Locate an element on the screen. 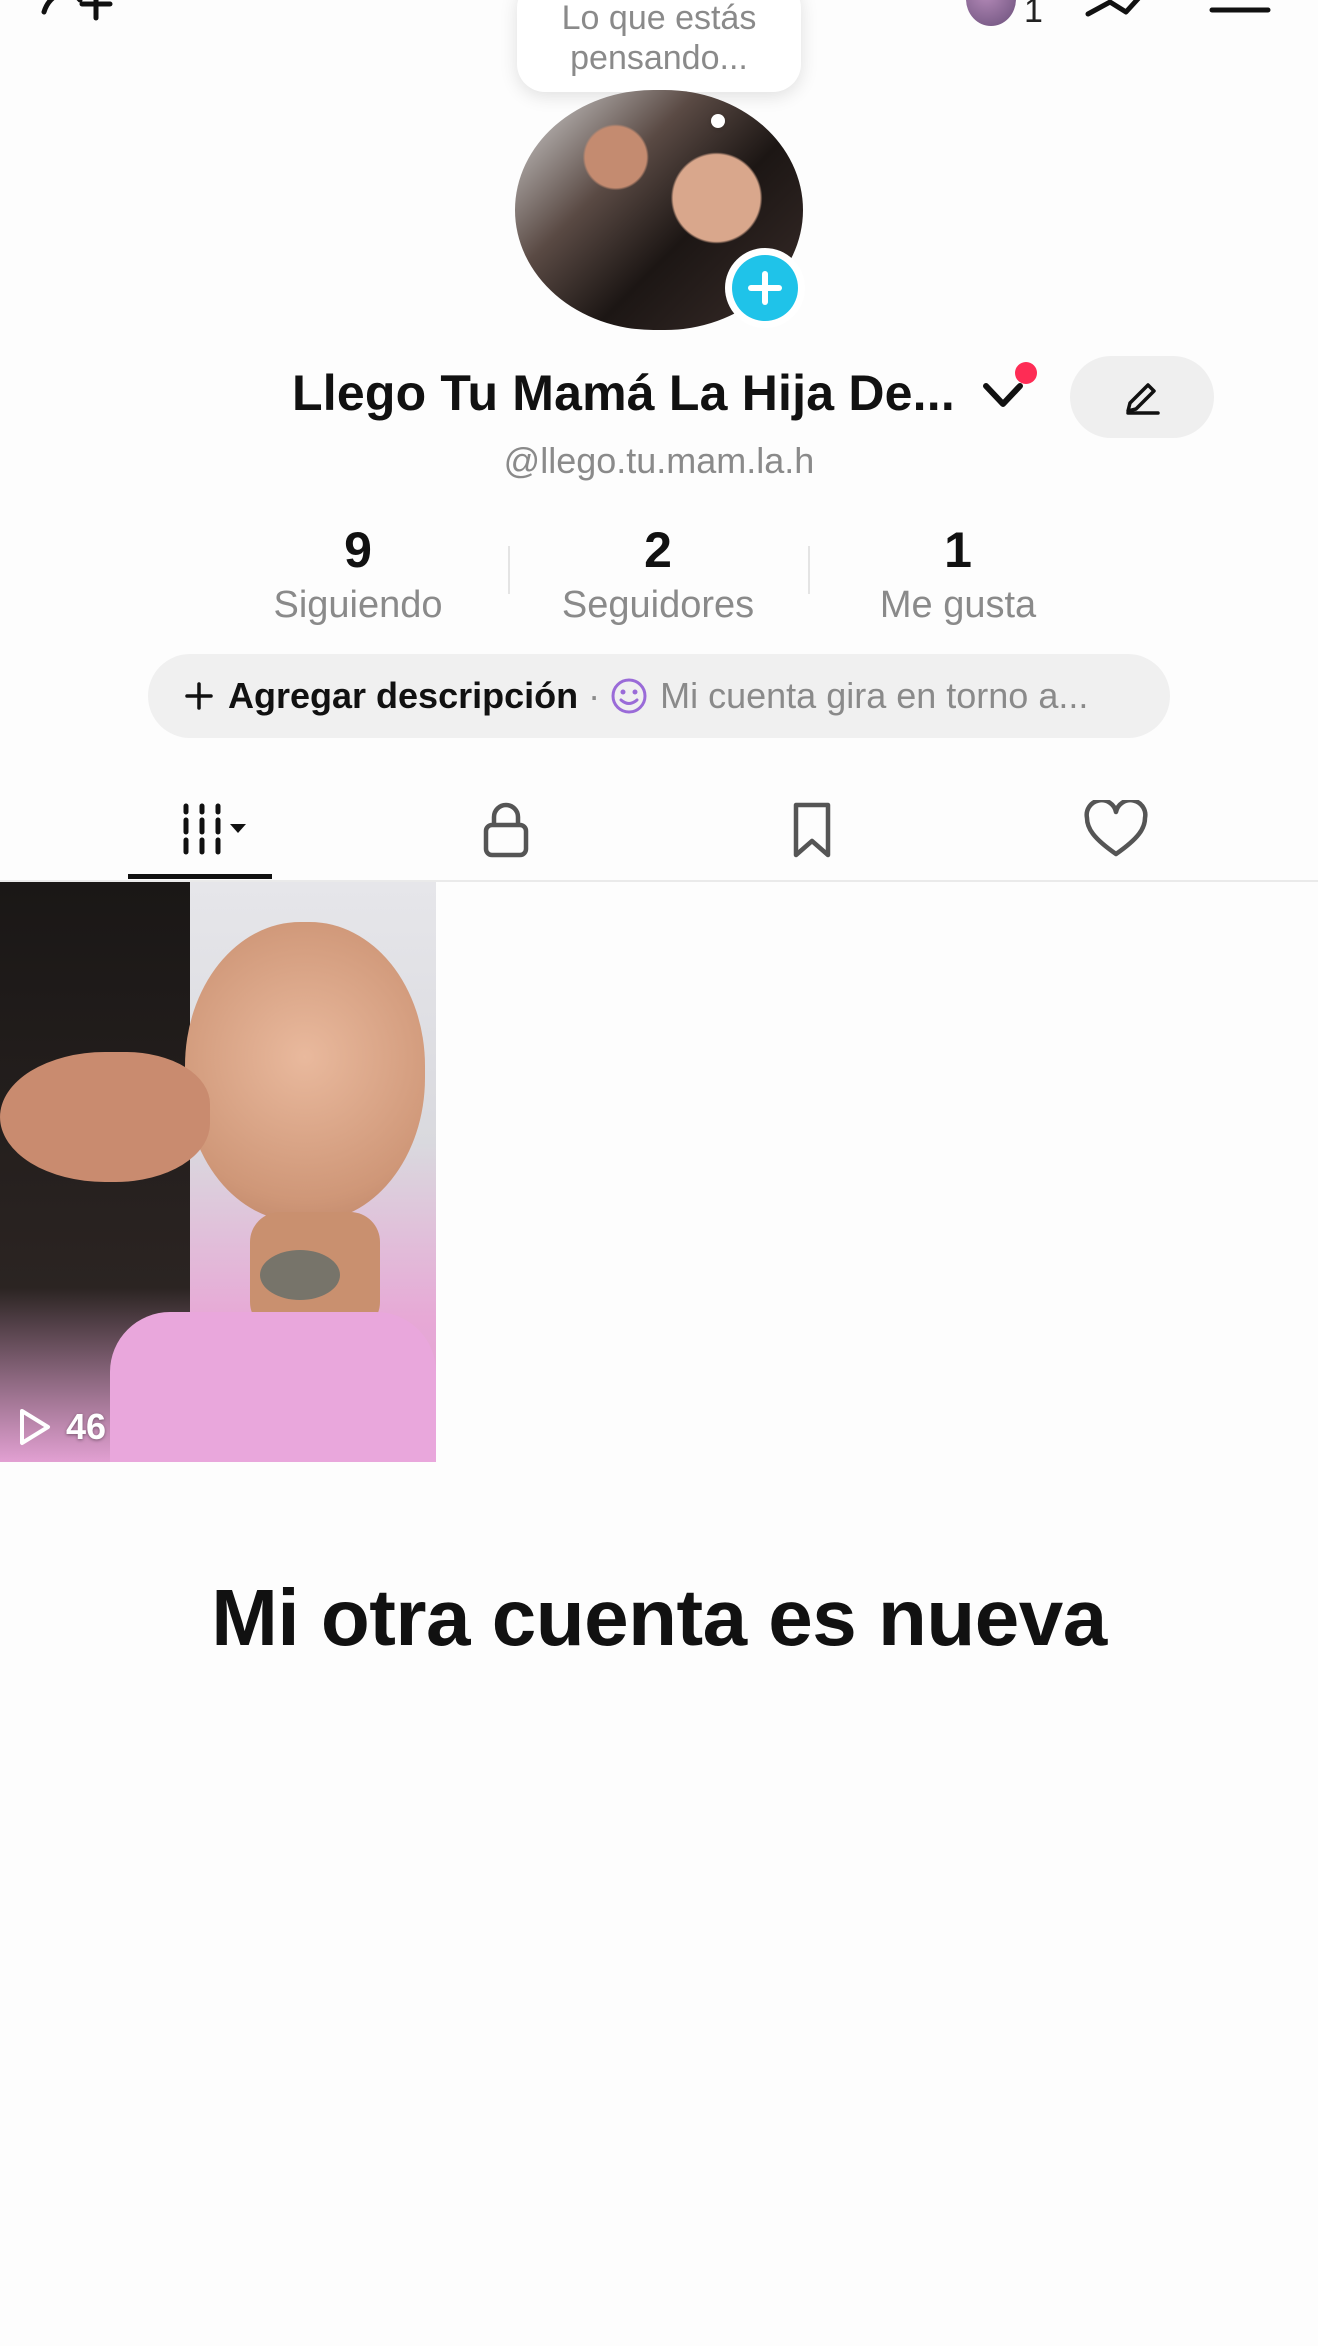 This screenshot has width=1318, height=2346. menu-button is located at coordinates (1240, 9).